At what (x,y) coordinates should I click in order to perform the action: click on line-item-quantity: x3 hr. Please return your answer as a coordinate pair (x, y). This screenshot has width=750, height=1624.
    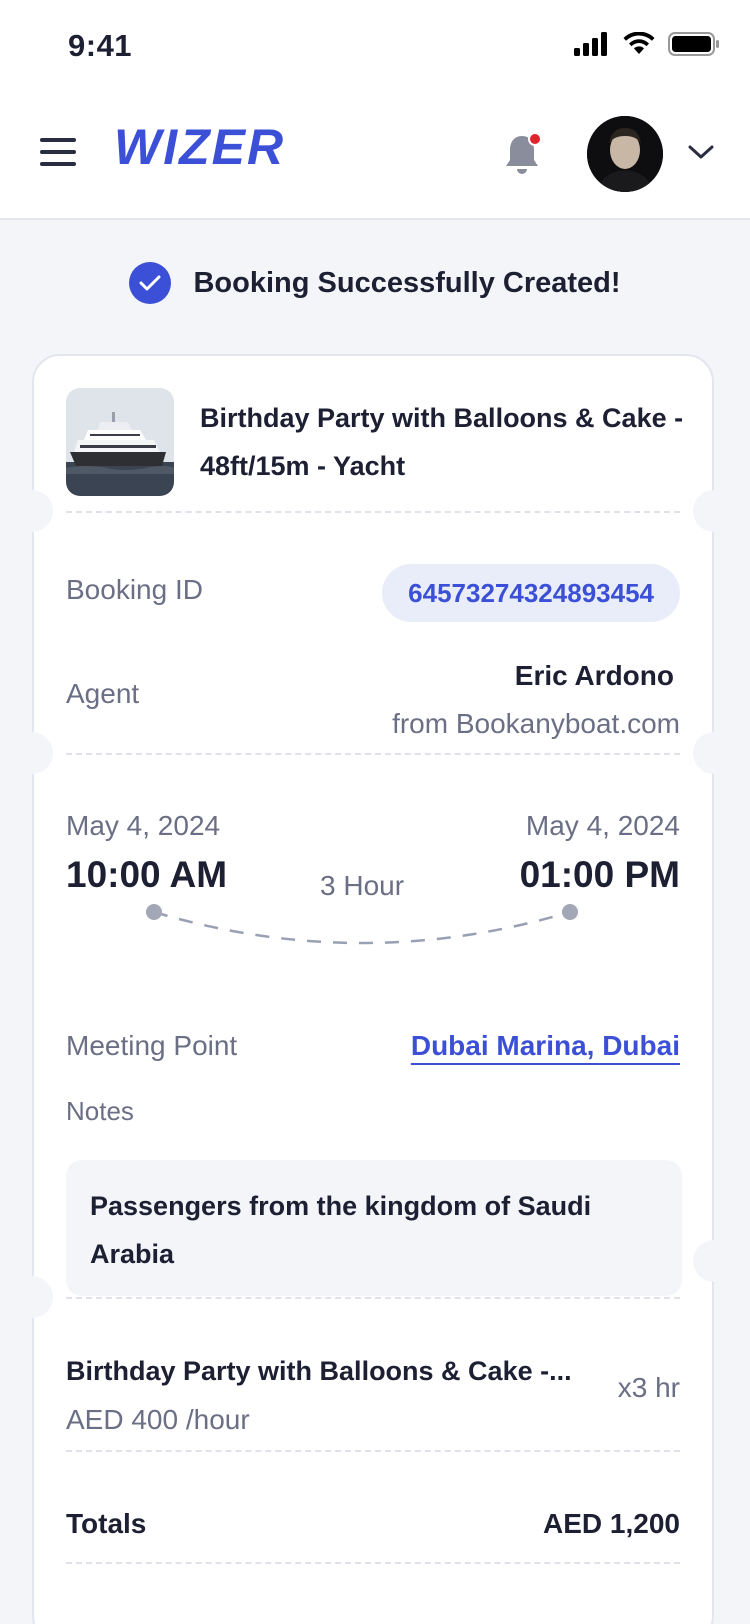
    Looking at the image, I should click on (648, 1387).